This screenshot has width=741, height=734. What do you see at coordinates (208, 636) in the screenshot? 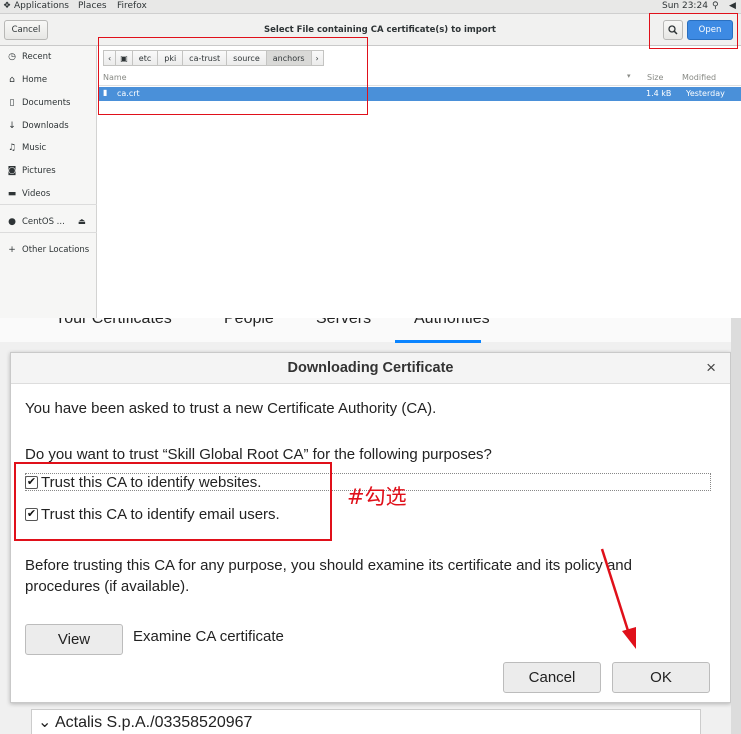
I see `view-description: Examine CA certificate` at bounding box center [208, 636].